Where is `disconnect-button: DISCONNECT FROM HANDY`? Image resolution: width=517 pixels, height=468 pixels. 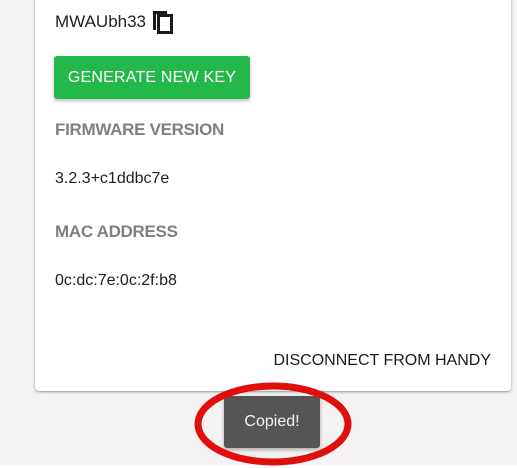
disconnect-button: DISCONNECT FROM HANDY is located at coordinates (383, 361).